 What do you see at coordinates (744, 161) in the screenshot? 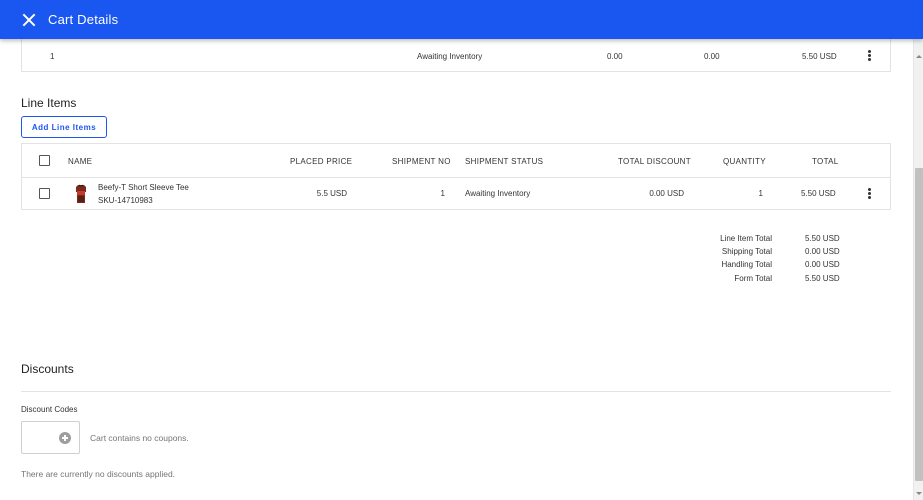
I see `col-quantity: QUANTITY` at bounding box center [744, 161].